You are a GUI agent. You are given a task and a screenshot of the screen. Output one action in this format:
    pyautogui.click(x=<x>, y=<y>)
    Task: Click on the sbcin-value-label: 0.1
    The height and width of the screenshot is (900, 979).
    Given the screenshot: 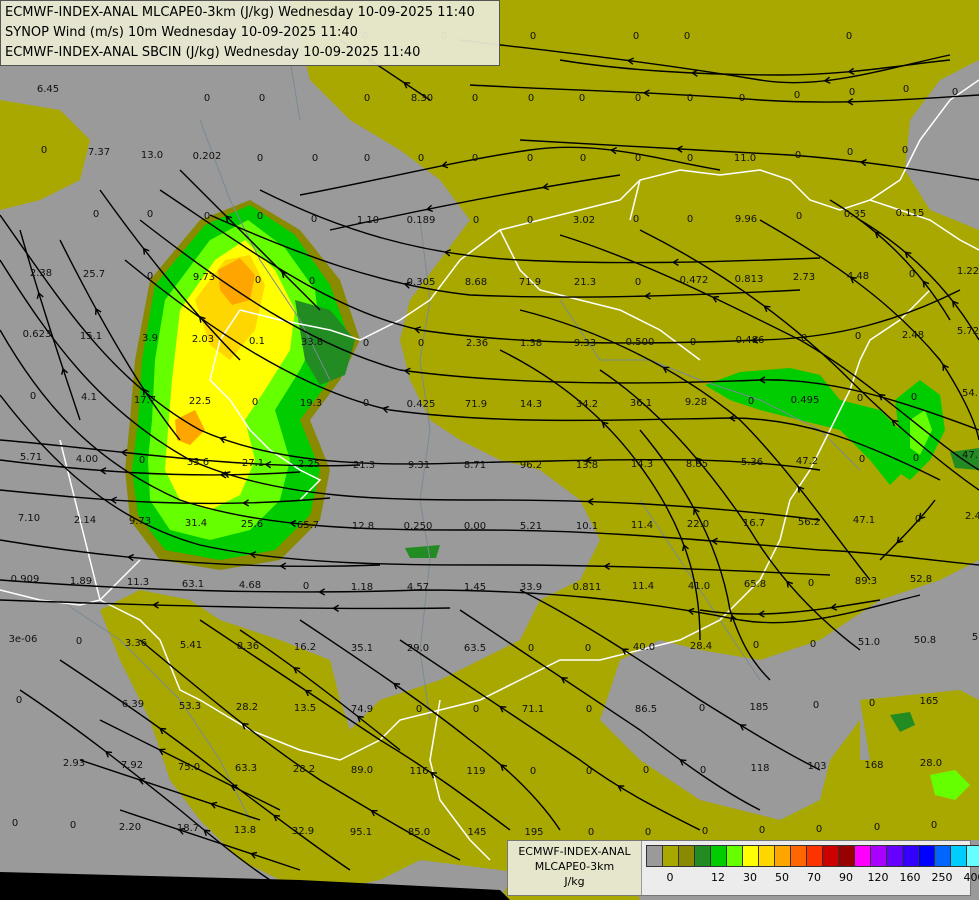 What is the action you would take?
    pyautogui.click(x=257, y=341)
    